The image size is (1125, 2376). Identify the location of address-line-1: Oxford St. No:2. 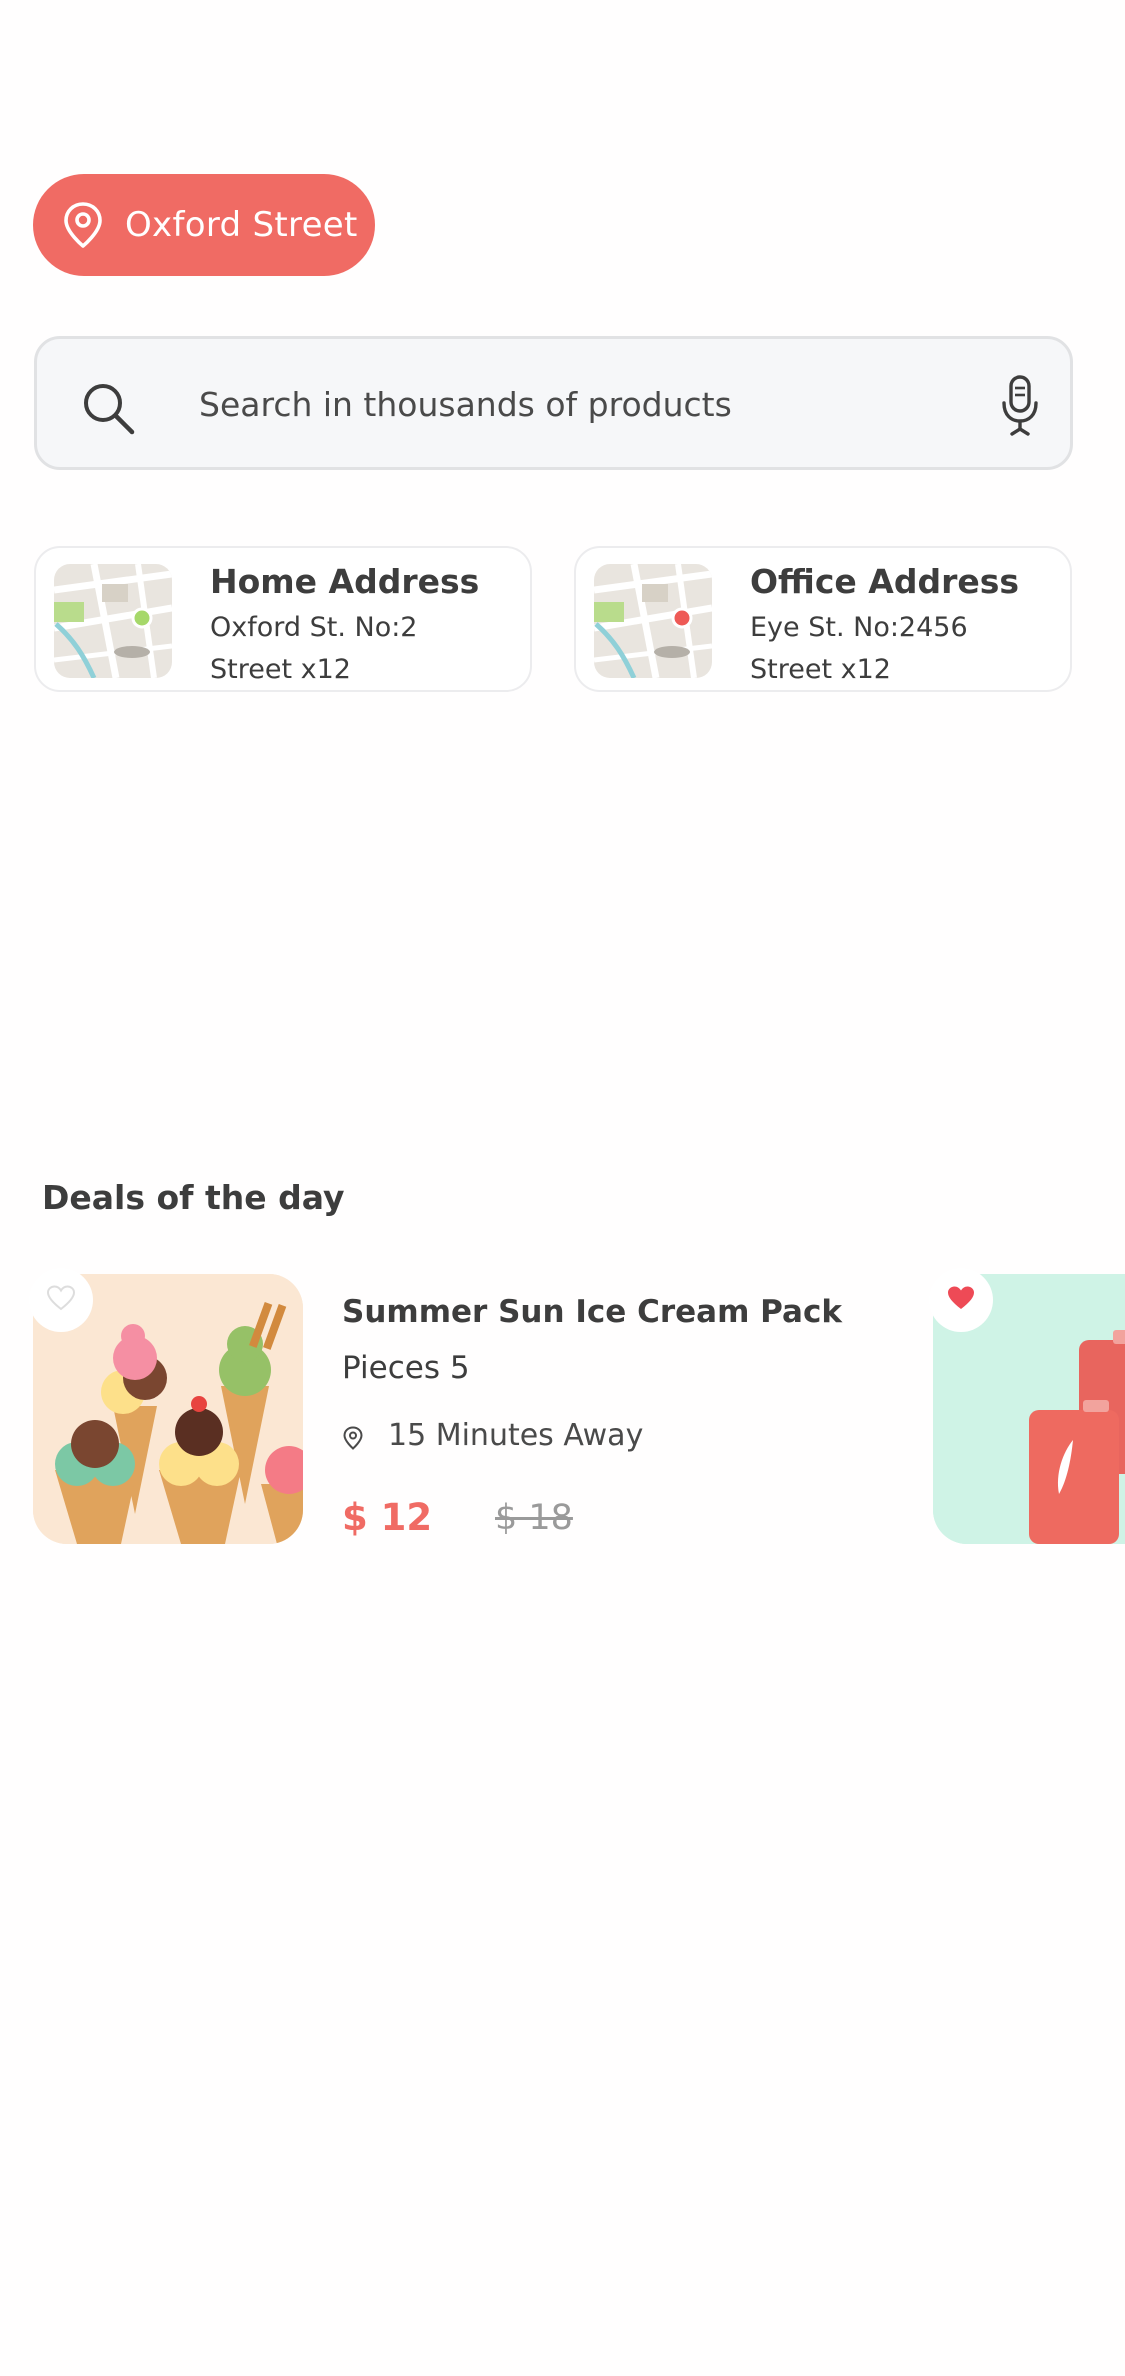
(314, 627).